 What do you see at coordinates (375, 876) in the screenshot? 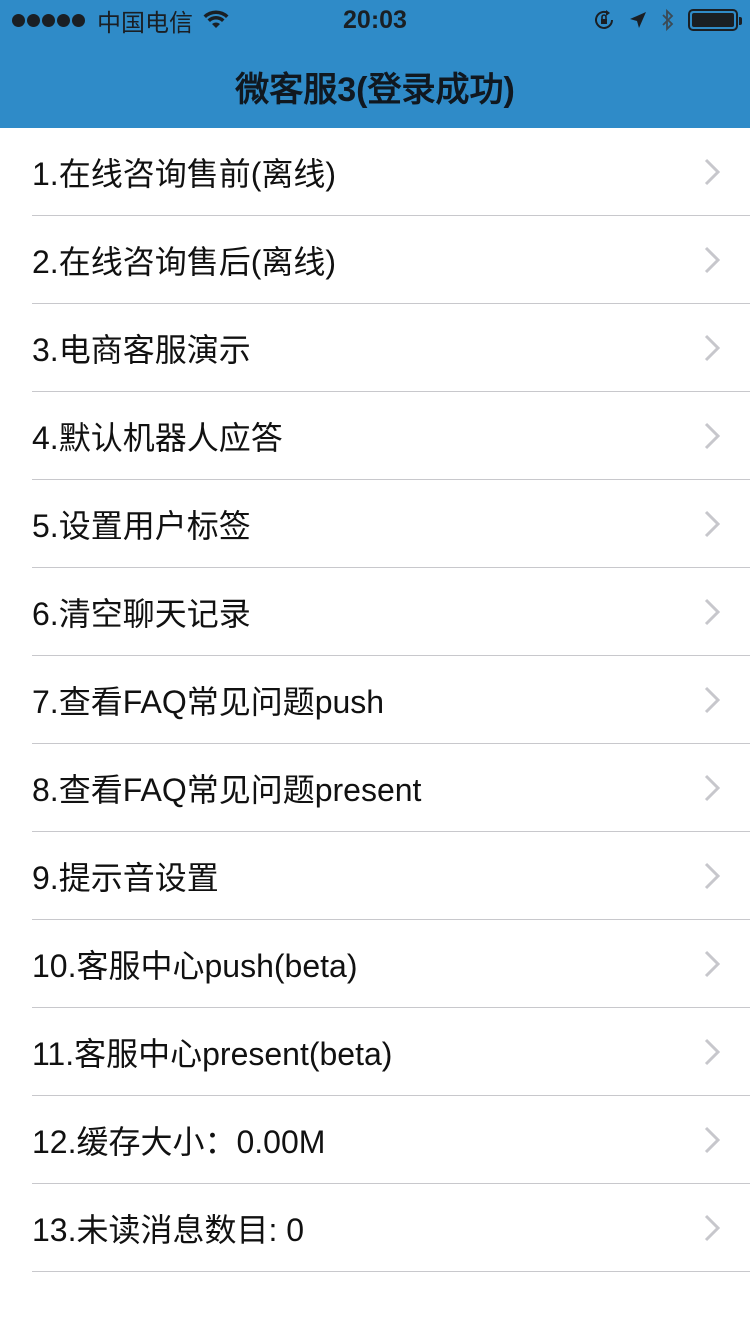
I see `menu-item-sound-settings: 9.提示音设置` at bounding box center [375, 876].